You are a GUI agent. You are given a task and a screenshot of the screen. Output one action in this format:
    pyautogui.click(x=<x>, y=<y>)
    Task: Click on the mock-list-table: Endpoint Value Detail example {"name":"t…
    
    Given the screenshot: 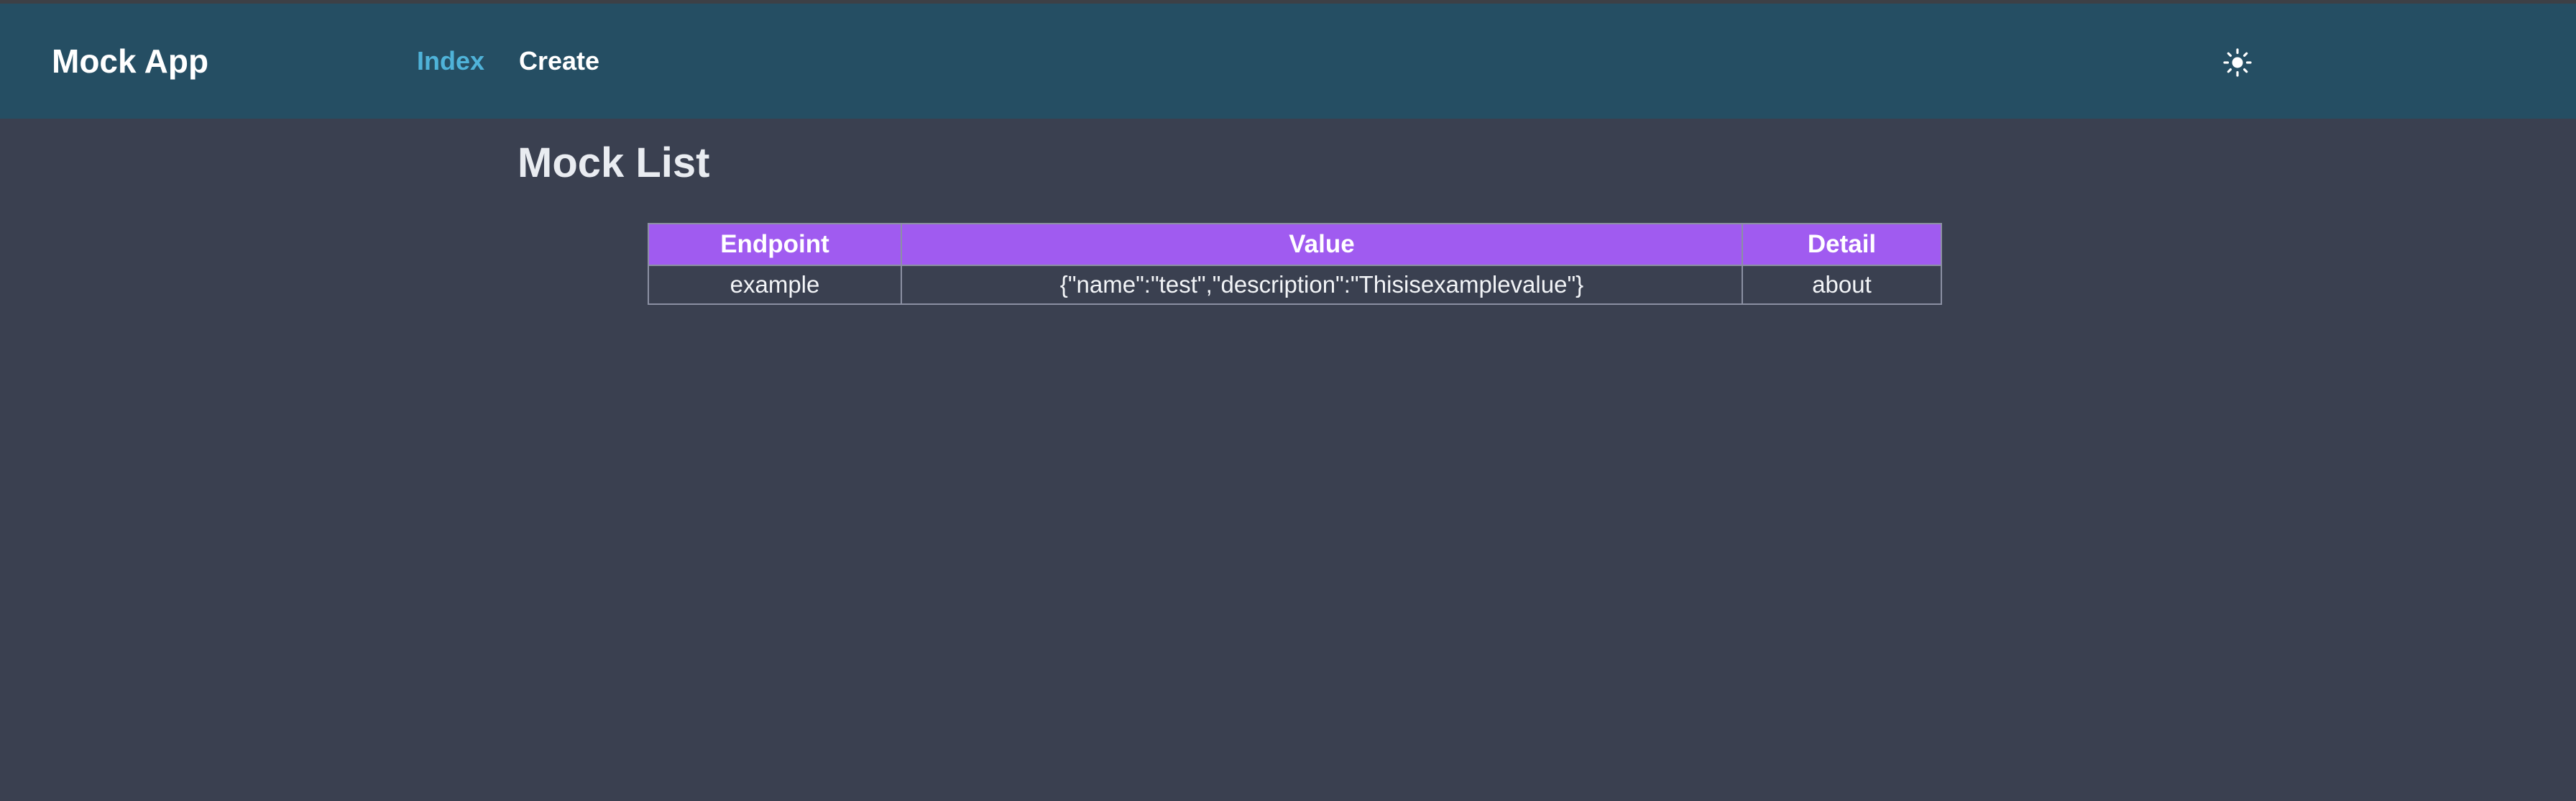 What is the action you would take?
    pyautogui.click(x=1295, y=264)
    